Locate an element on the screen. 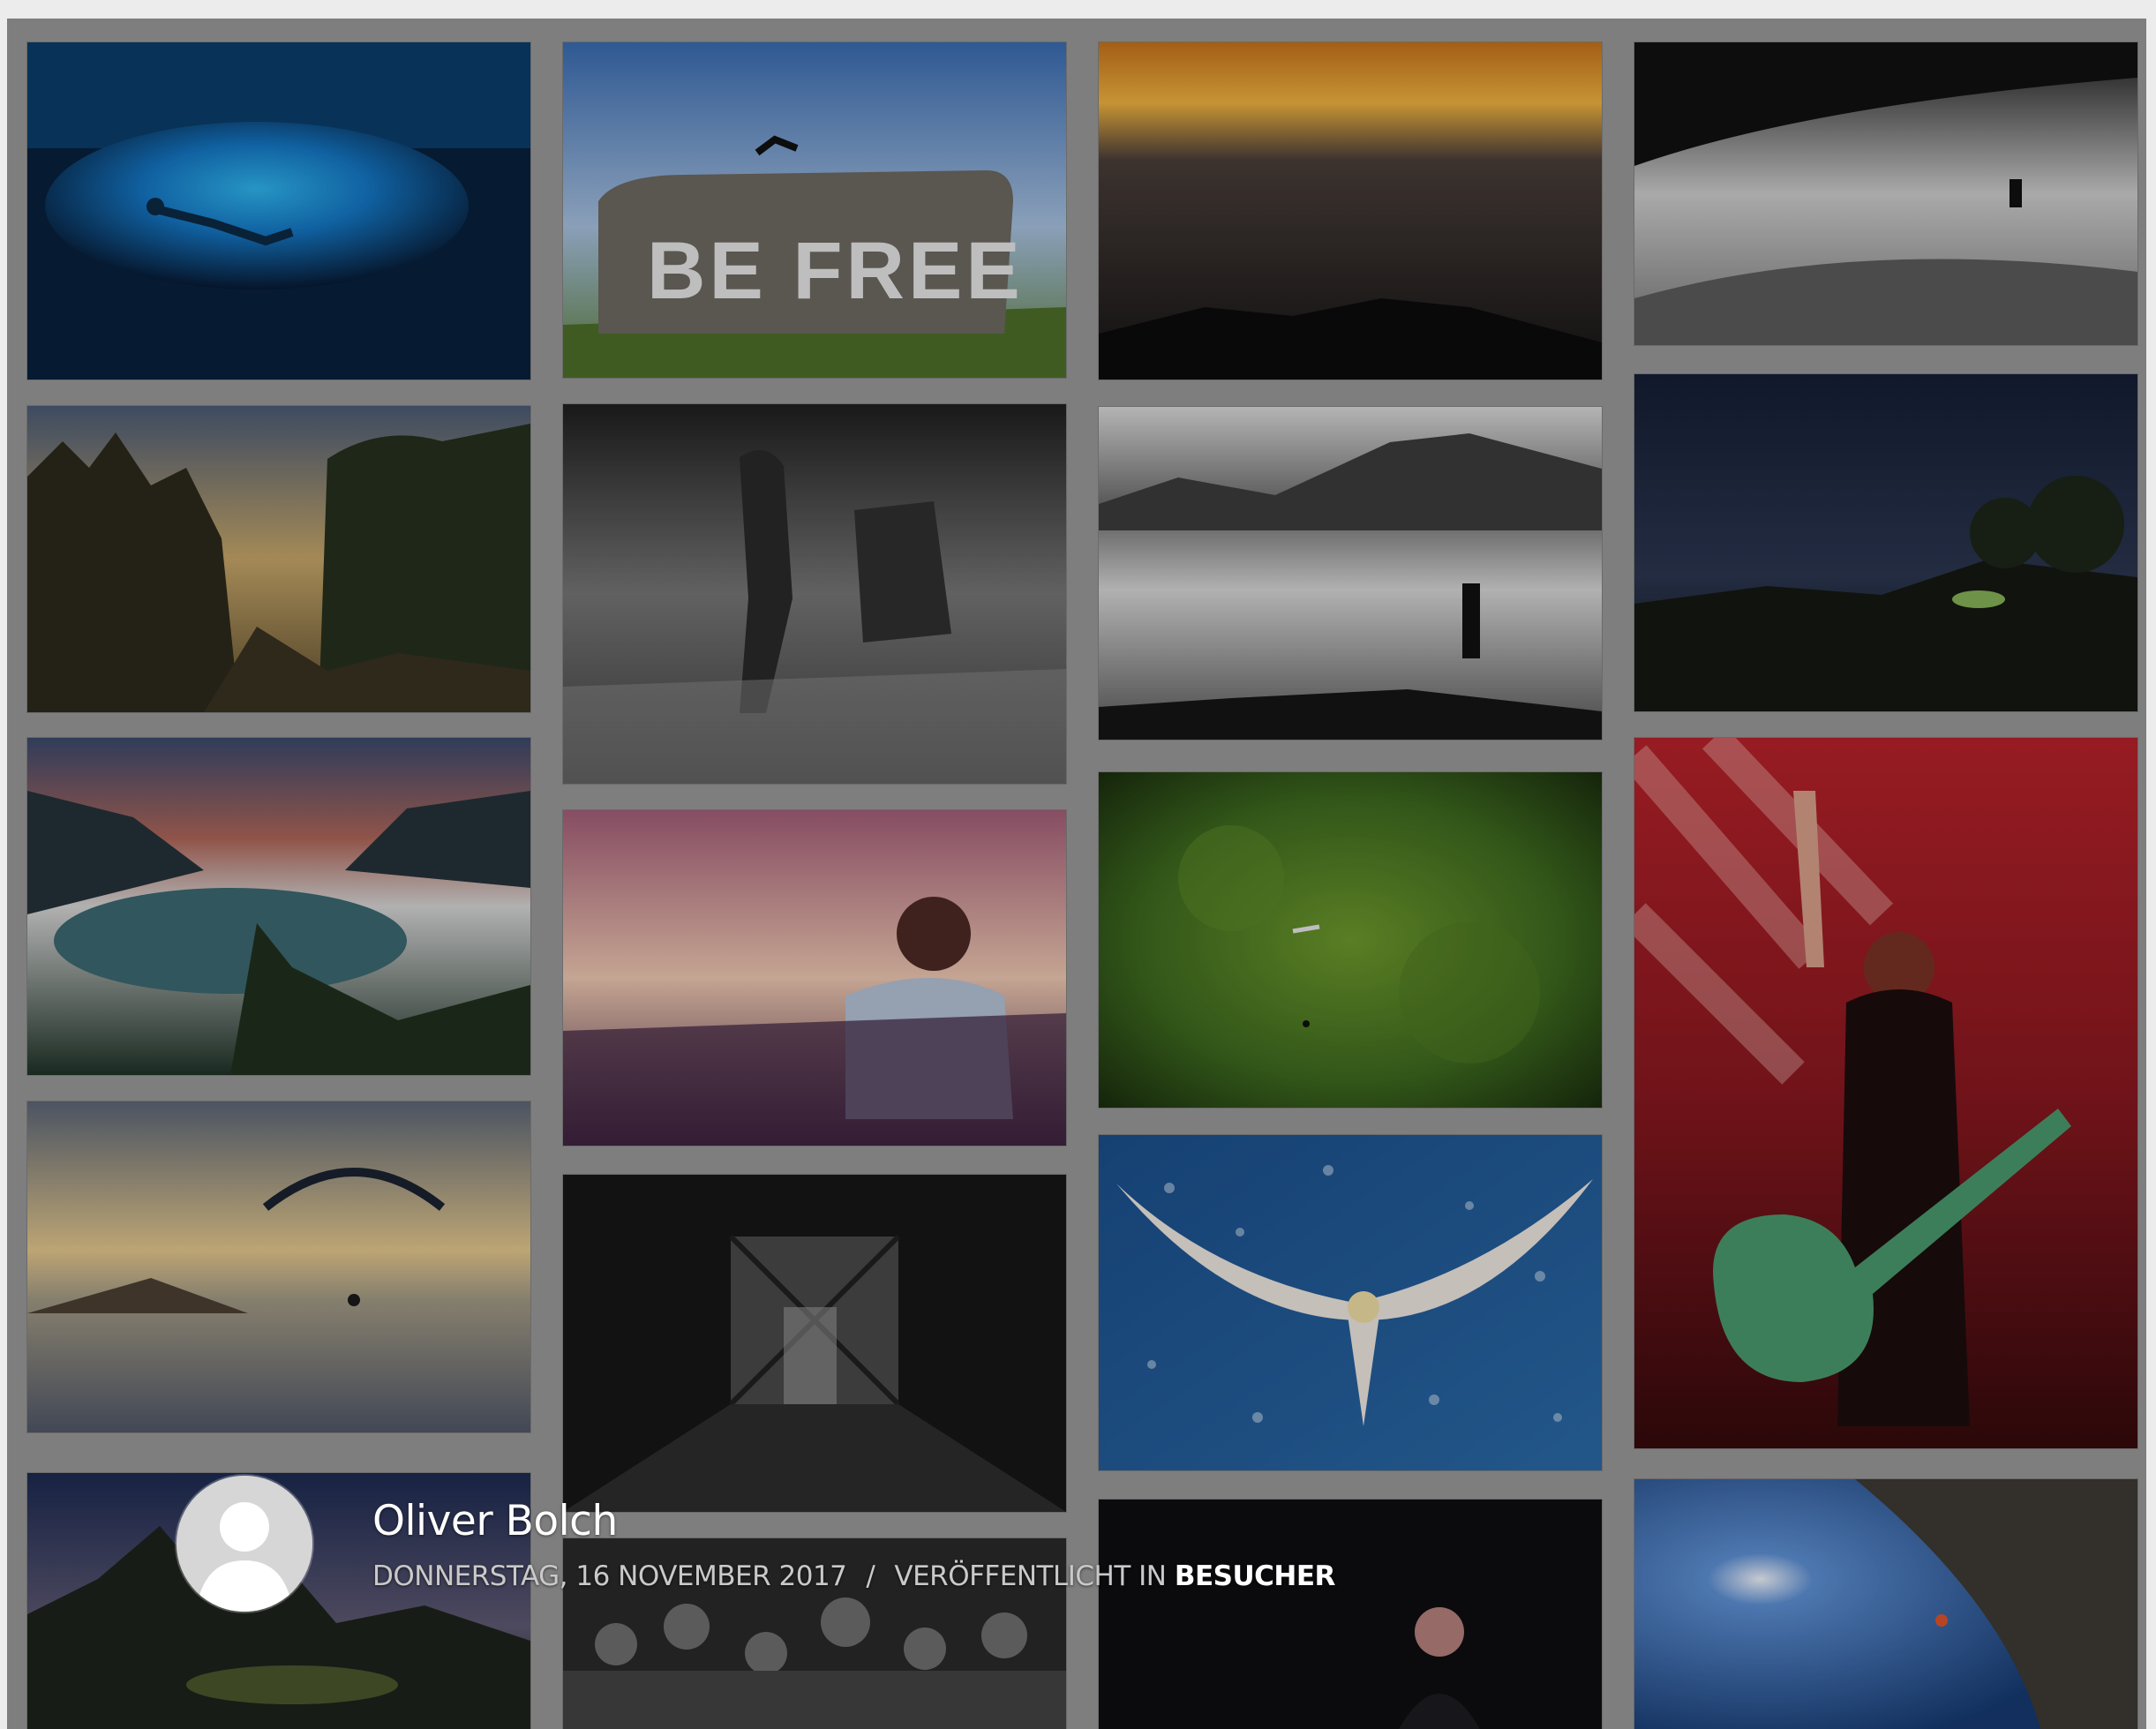  photo-insects-bokeh is located at coordinates (1350, 940).